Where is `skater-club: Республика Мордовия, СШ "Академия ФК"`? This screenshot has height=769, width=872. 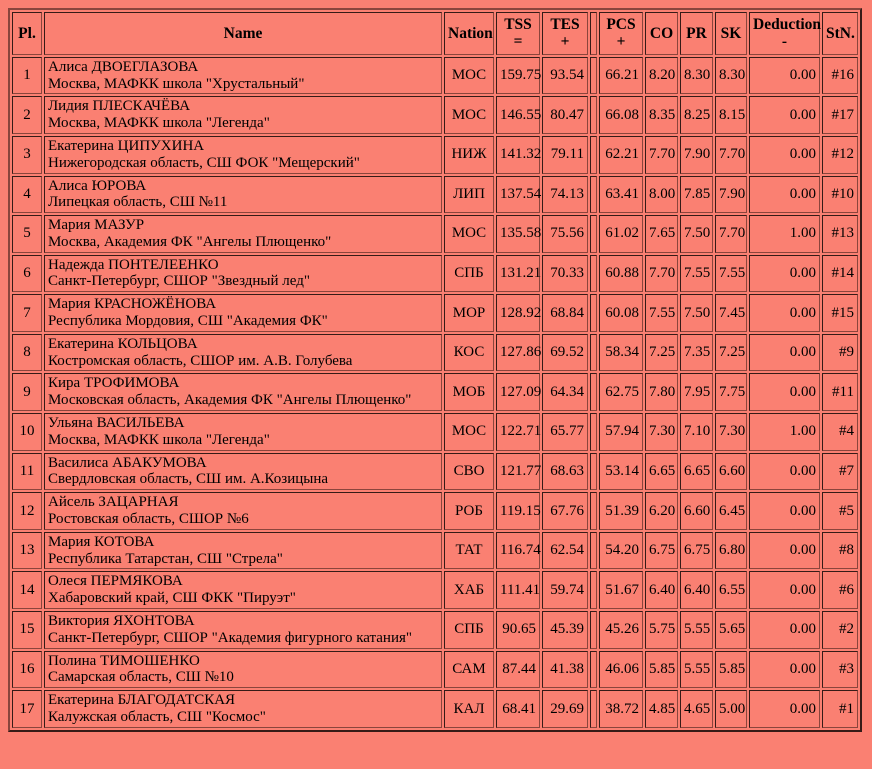 skater-club: Республика Мордовия, СШ "Академия ФК" is located at coordinates (188, 321).